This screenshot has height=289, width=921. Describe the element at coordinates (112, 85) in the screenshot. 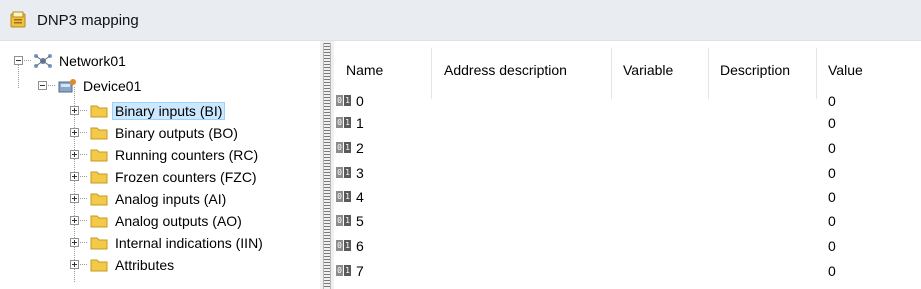

I see `tree-node-label: Device01` at that location.